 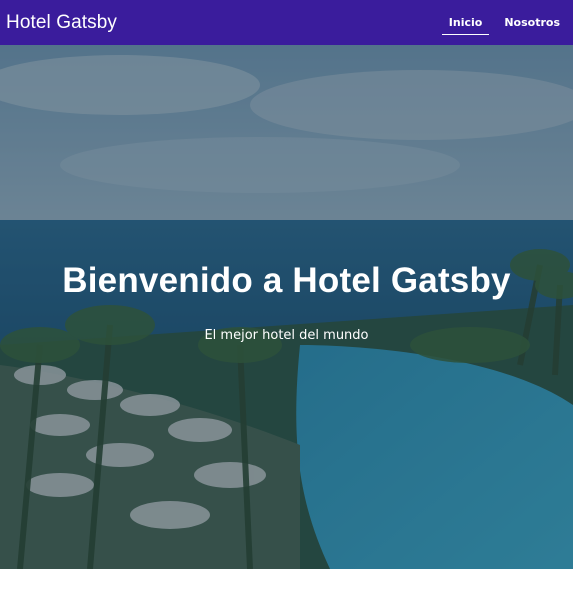 I want to click on brand-link: Hotel Gatsby, so click(x=61, y=23).